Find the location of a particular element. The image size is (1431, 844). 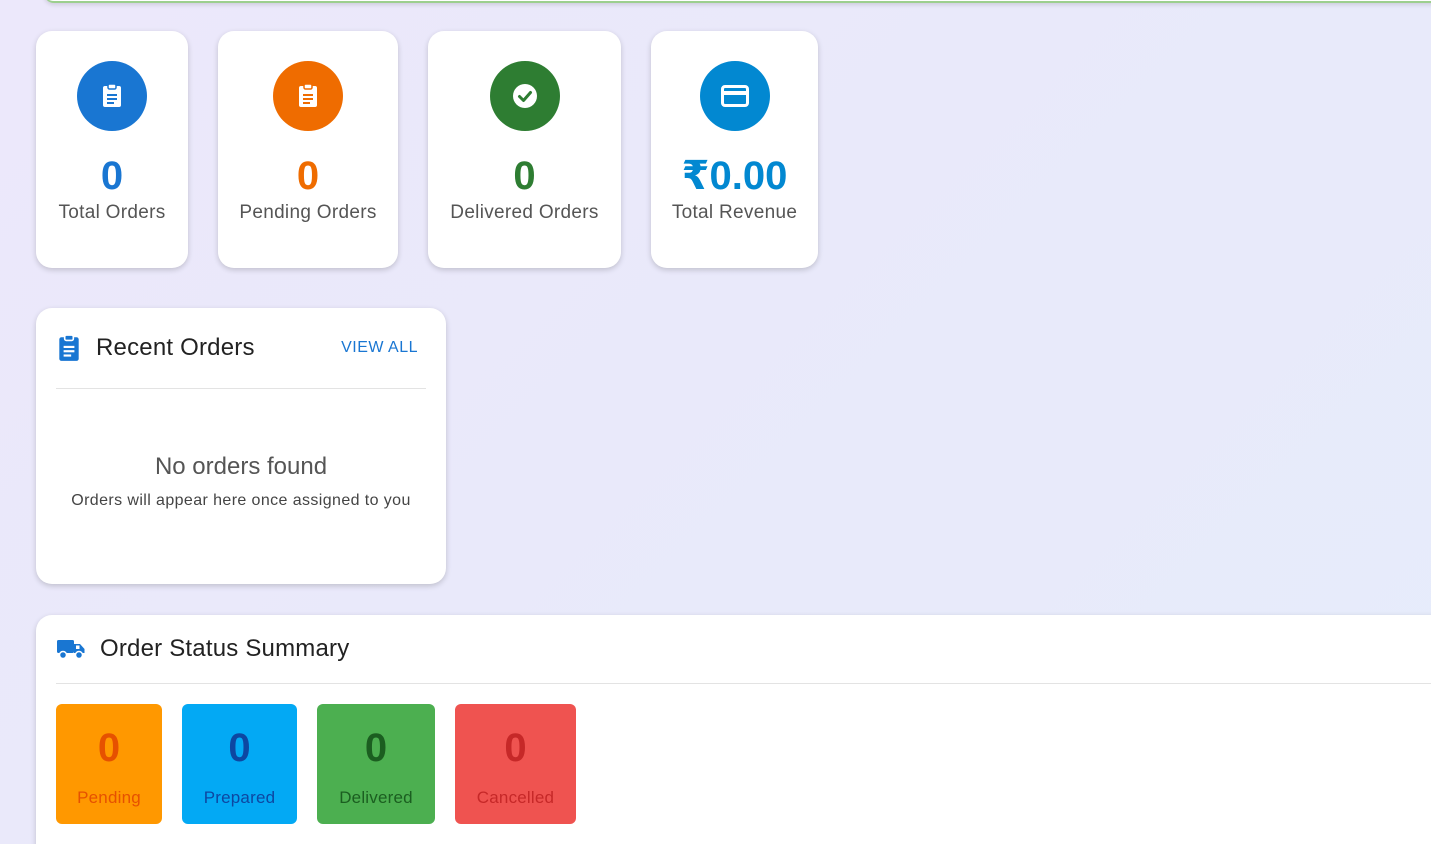

order-status-summary-header: Order Status Summary is located at coordinates (743, 649).